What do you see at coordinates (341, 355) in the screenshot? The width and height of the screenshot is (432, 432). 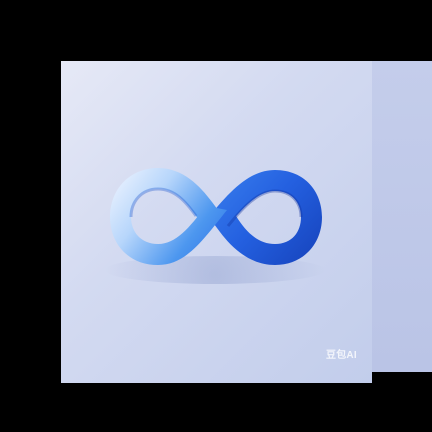 I see `watermark-label: 豆包AI` at bounding box center [341, 355].